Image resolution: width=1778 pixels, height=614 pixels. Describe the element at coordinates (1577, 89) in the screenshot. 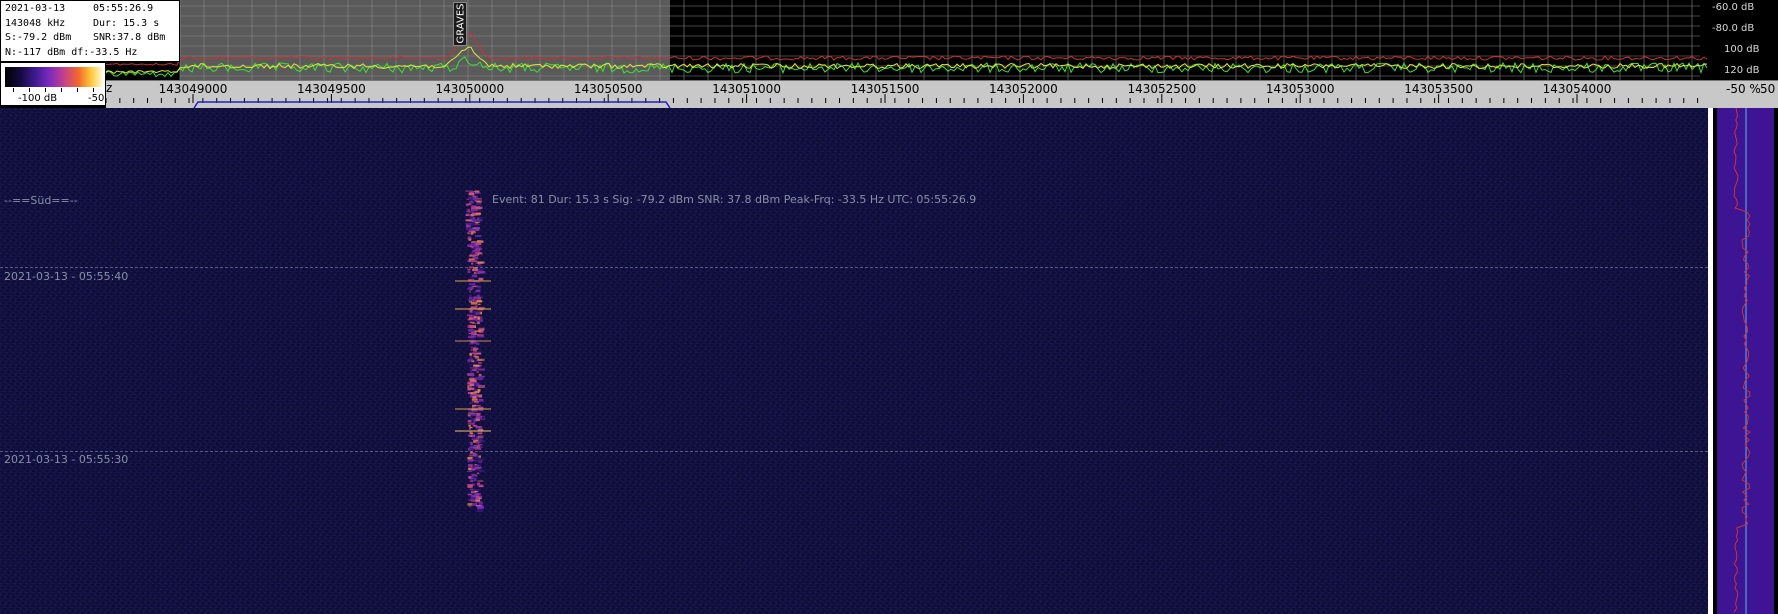

I see `frequency-label: 143054000` at that location.